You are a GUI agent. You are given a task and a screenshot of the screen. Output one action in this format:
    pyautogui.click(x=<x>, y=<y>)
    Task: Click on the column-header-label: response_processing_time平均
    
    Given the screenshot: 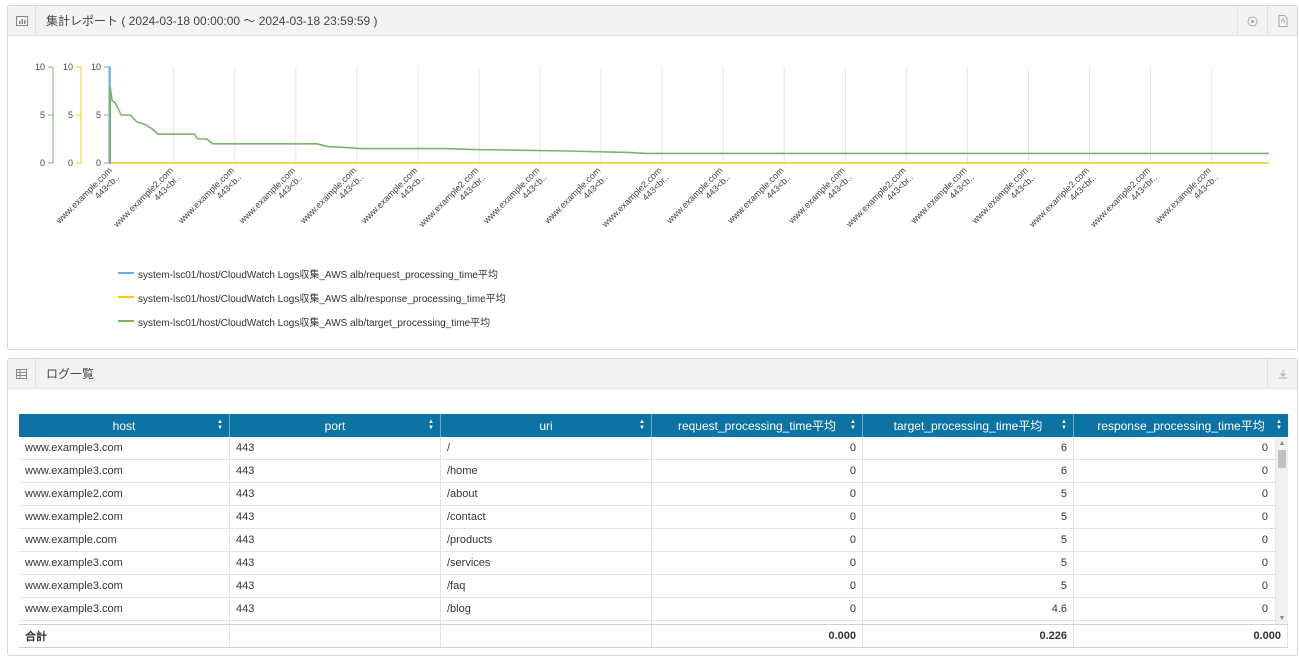 What is the action you would take?
    pyautogui.click(x=1181, y=426)
    